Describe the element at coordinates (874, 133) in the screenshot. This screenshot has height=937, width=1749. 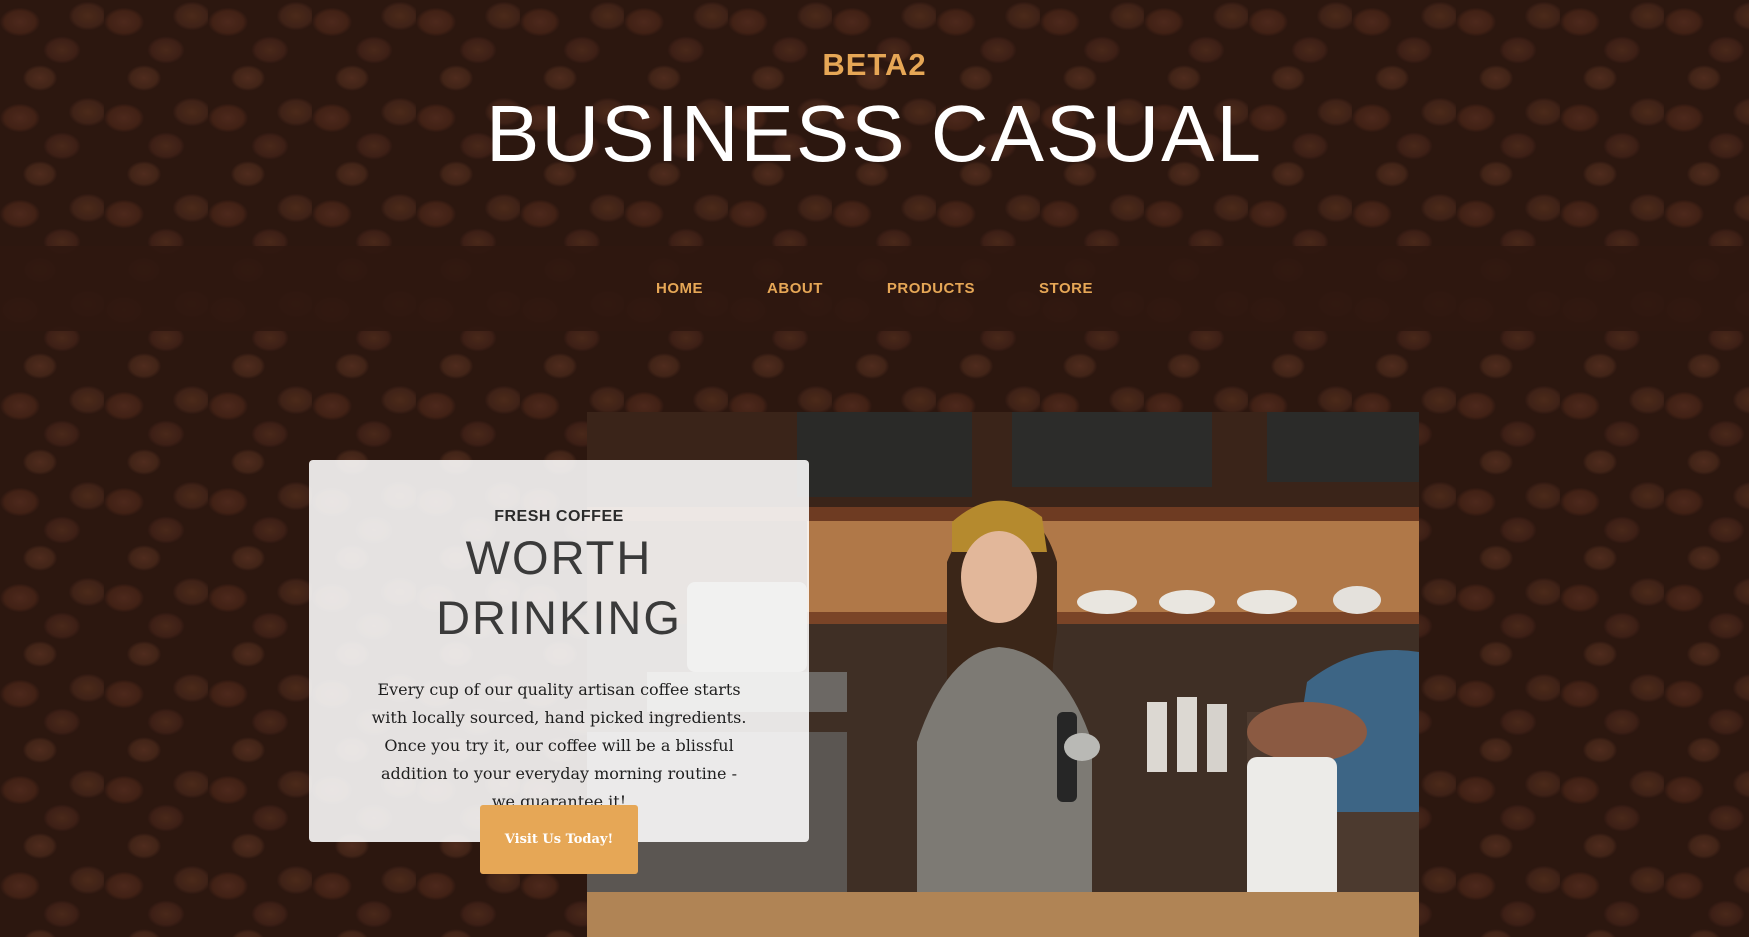
I see `site-heading-lower: BUSINESS CASUAL` at that location.